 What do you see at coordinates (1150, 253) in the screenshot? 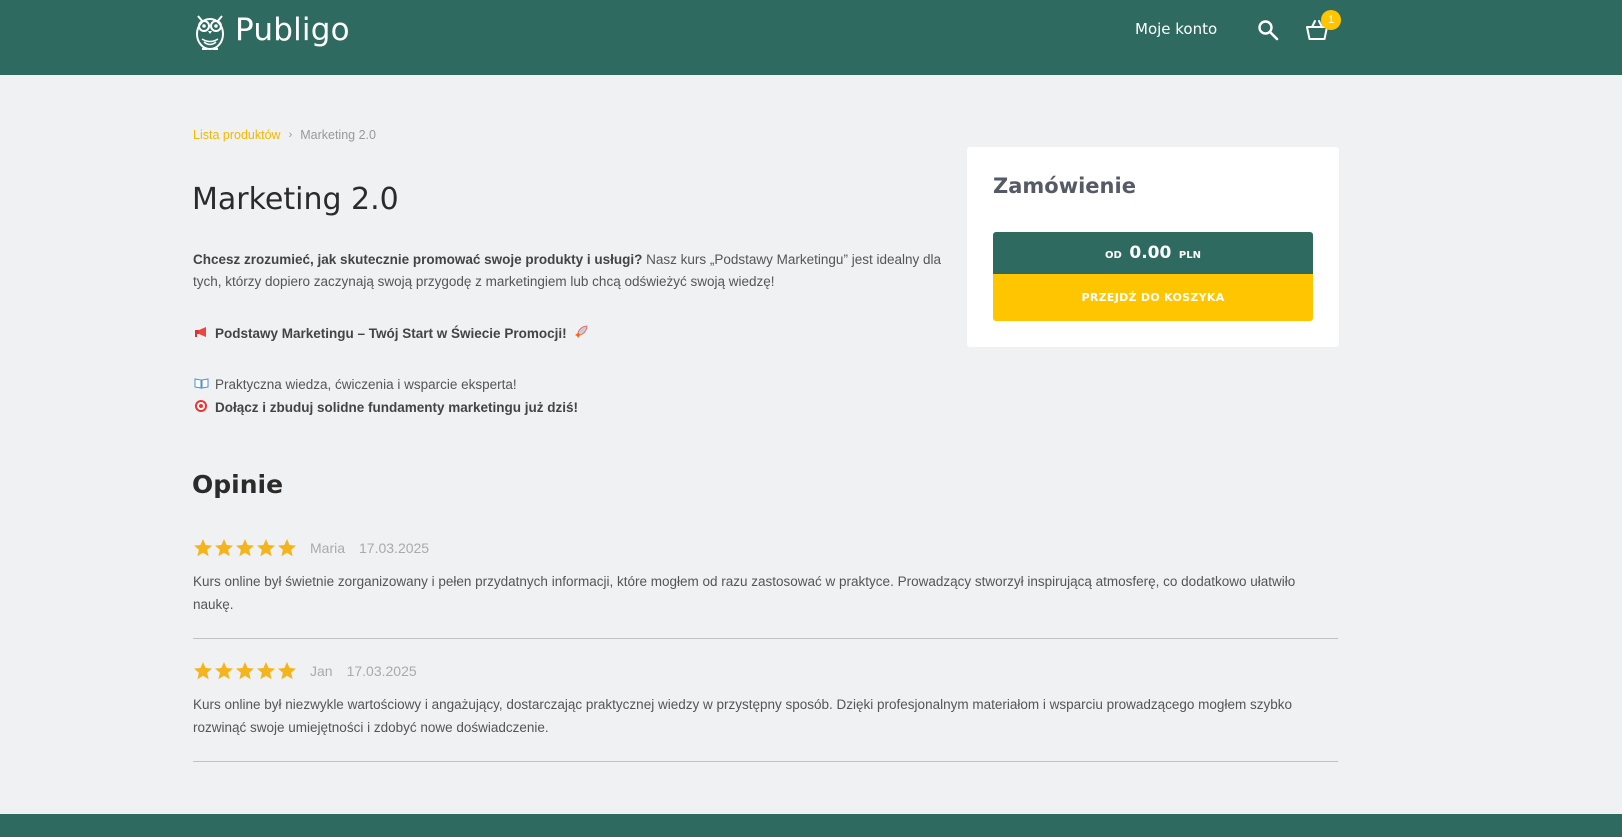
I see `price-value: 0.00` at bounding box center [1150, 253].